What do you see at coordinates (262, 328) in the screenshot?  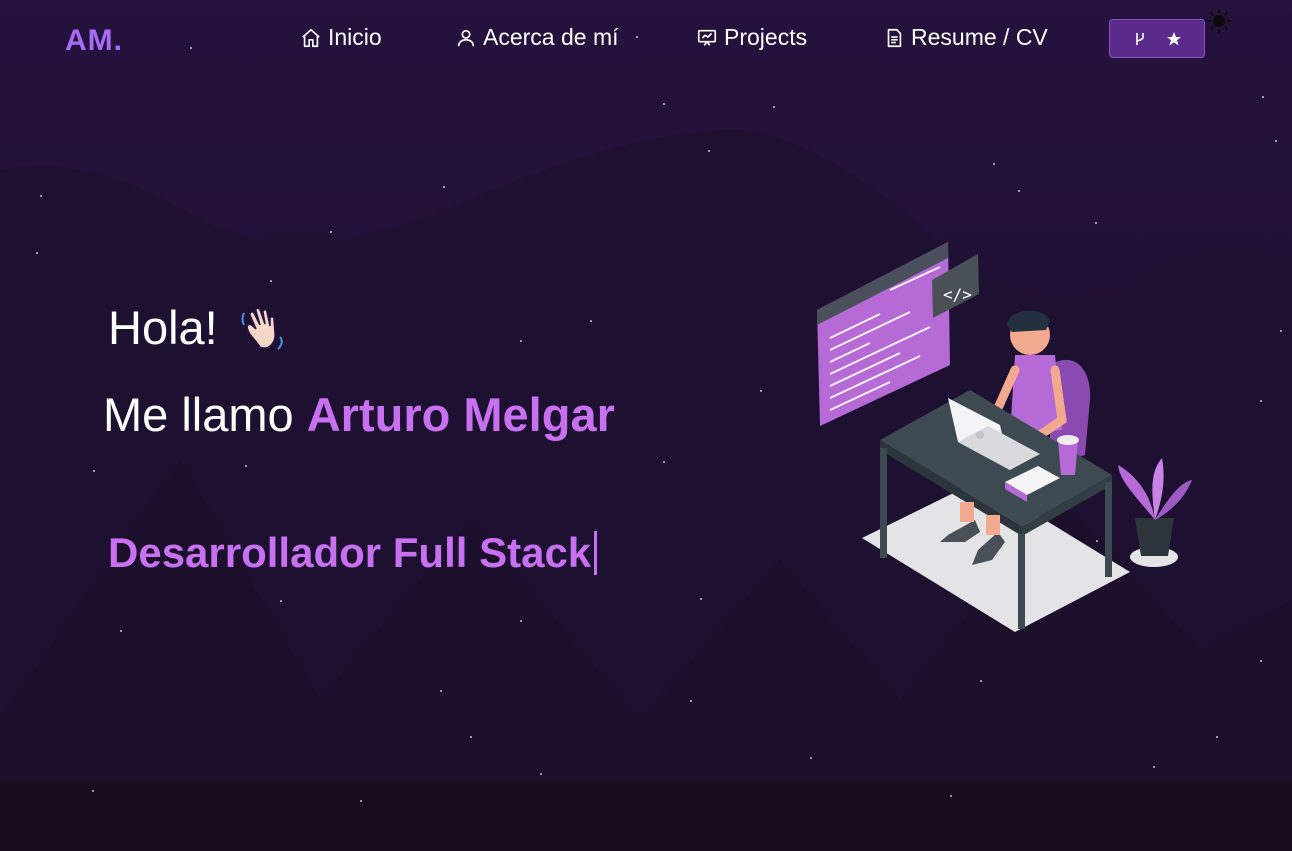 I see `waving-hand-icon` at bounding box center [262, 328].